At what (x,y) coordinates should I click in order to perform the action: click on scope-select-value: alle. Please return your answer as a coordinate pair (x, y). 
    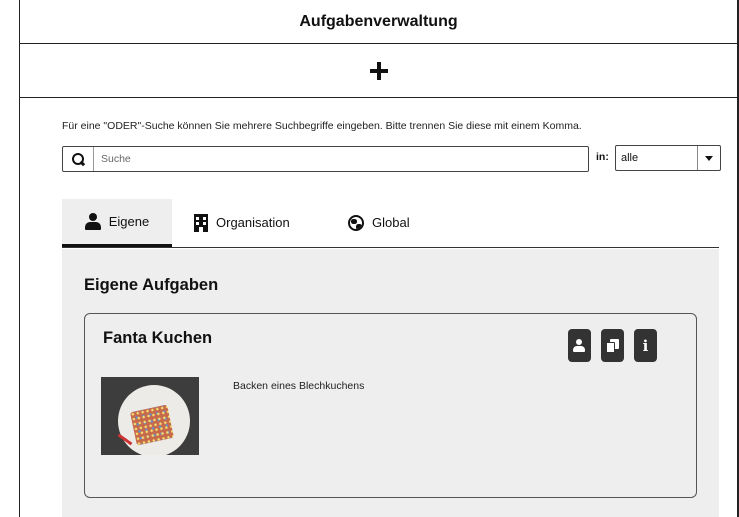
    Looking at the image, I should click on (630, 158).